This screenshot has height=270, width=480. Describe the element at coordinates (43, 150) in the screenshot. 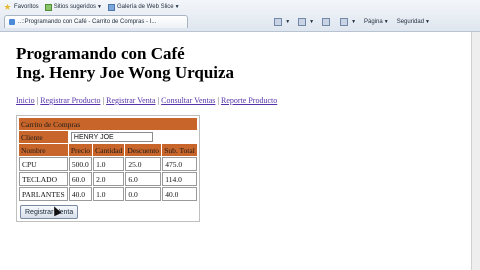

I see `column-header: Nombre` at that location.